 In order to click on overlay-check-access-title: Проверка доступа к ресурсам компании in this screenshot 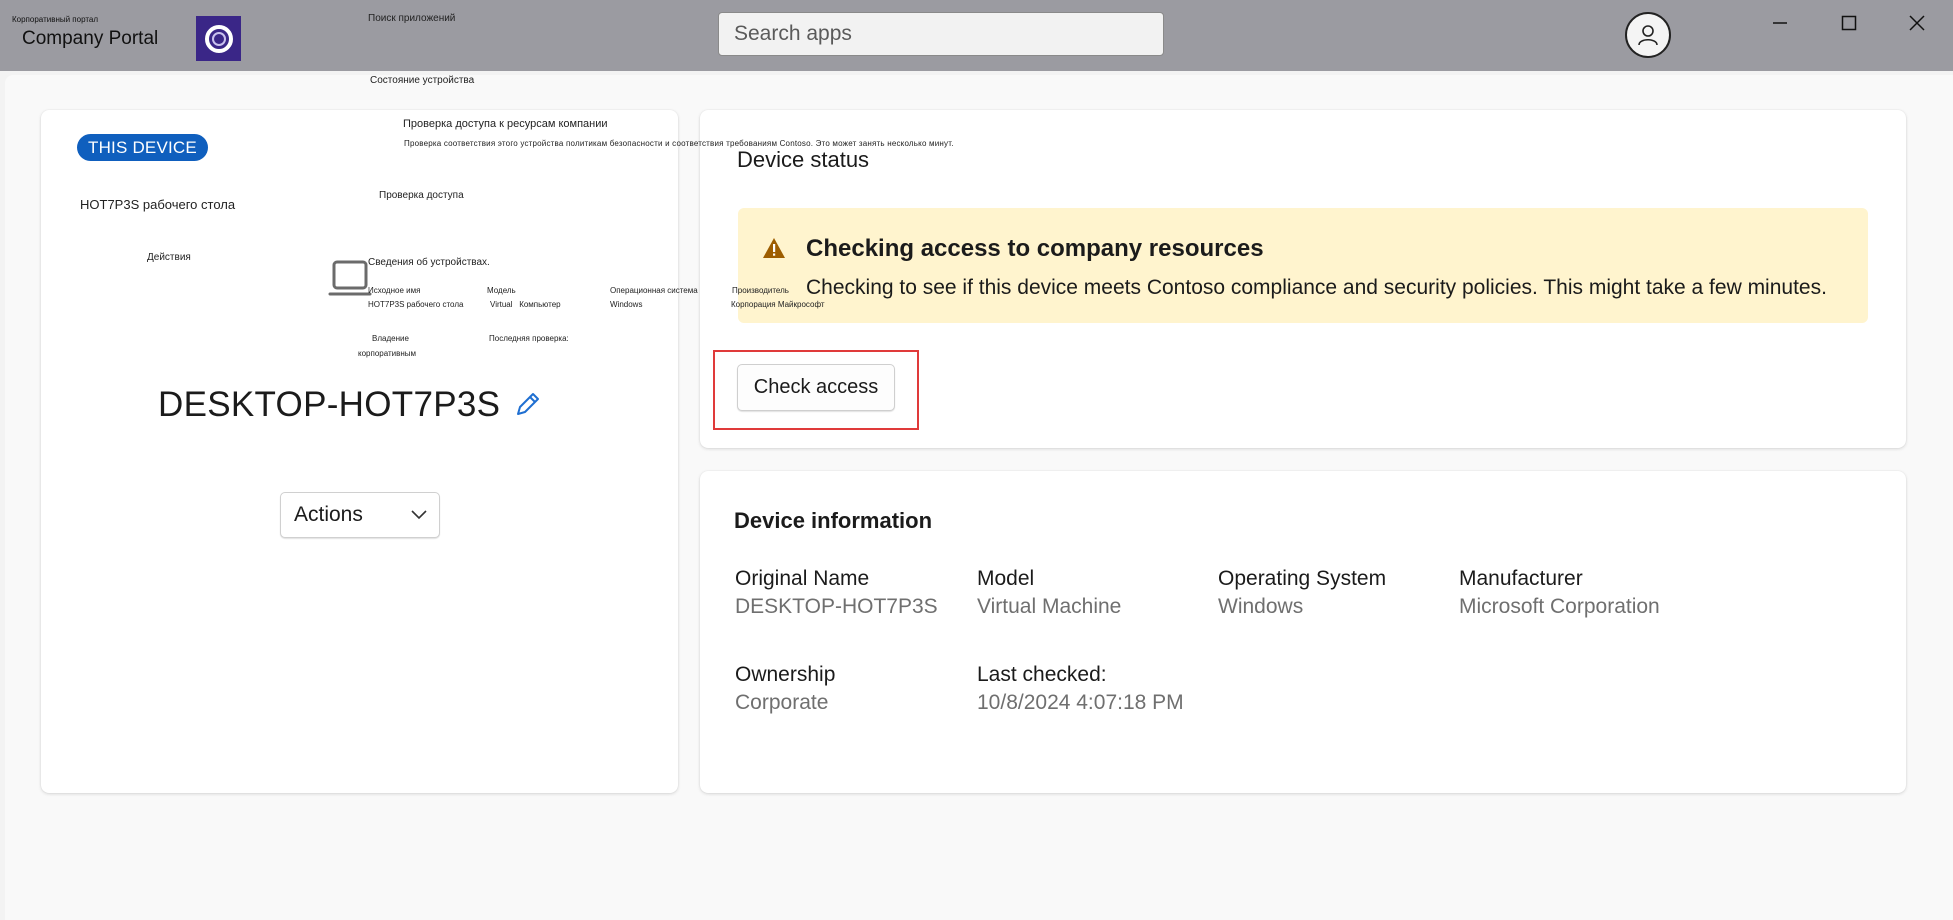, I will do `click(505, 124)`.